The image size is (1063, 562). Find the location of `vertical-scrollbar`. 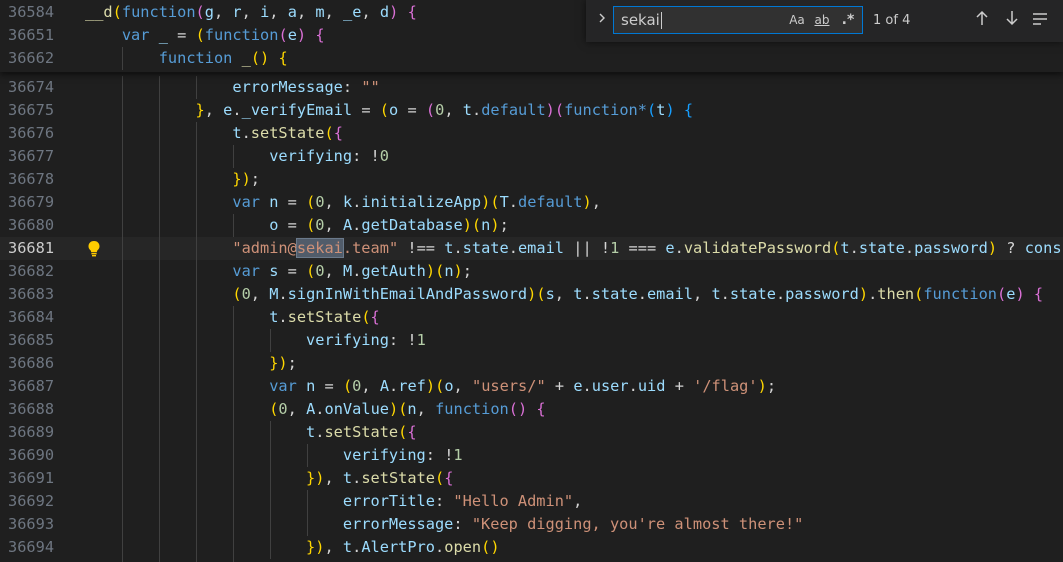

vertical-scrollbar is located at coordinates (1056, 317).